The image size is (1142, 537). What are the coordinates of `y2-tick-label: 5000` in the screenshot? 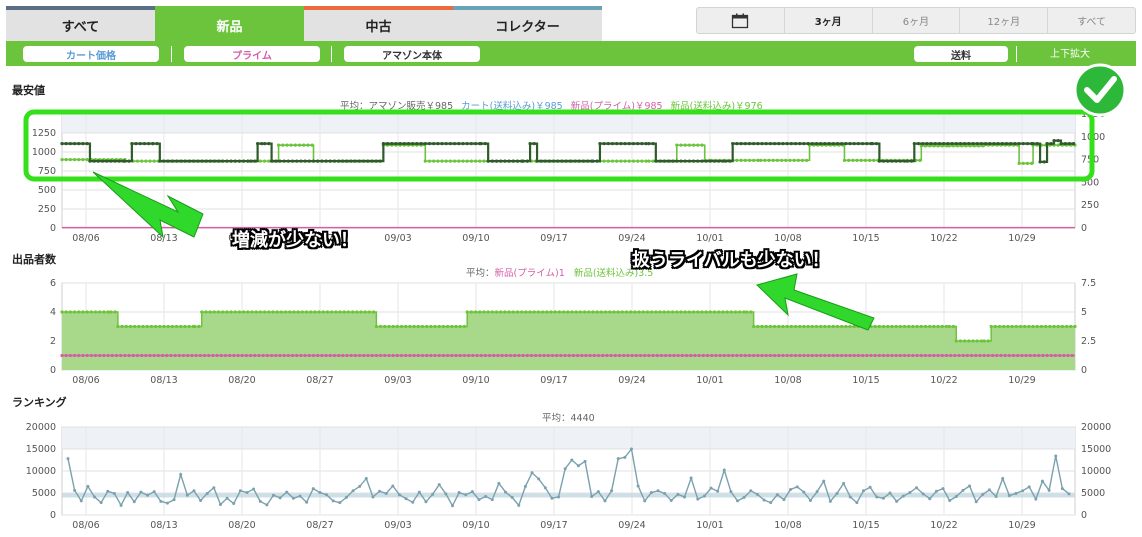 It's located at (1093, 493).